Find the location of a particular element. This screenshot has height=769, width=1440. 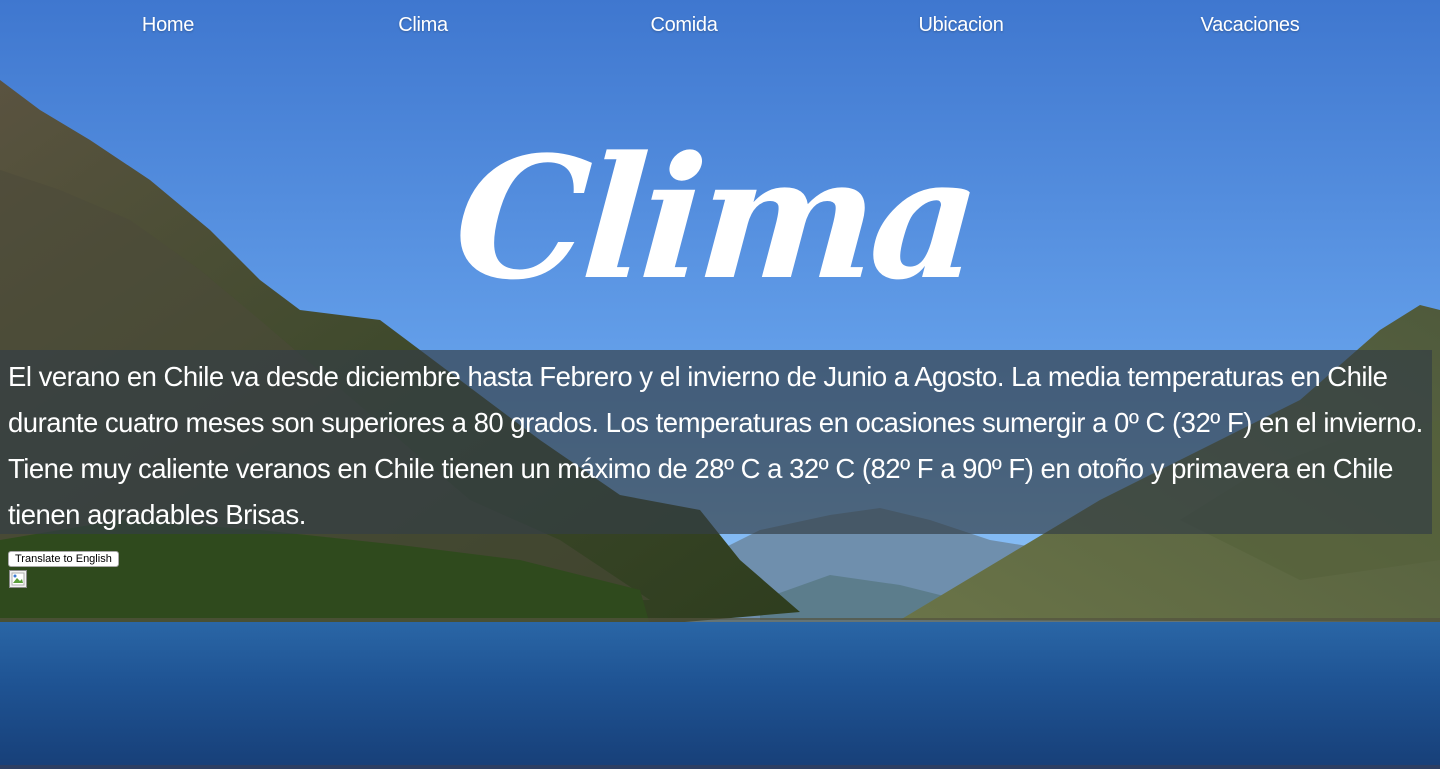

page-title: Clima is located at coordinates (715, 218).